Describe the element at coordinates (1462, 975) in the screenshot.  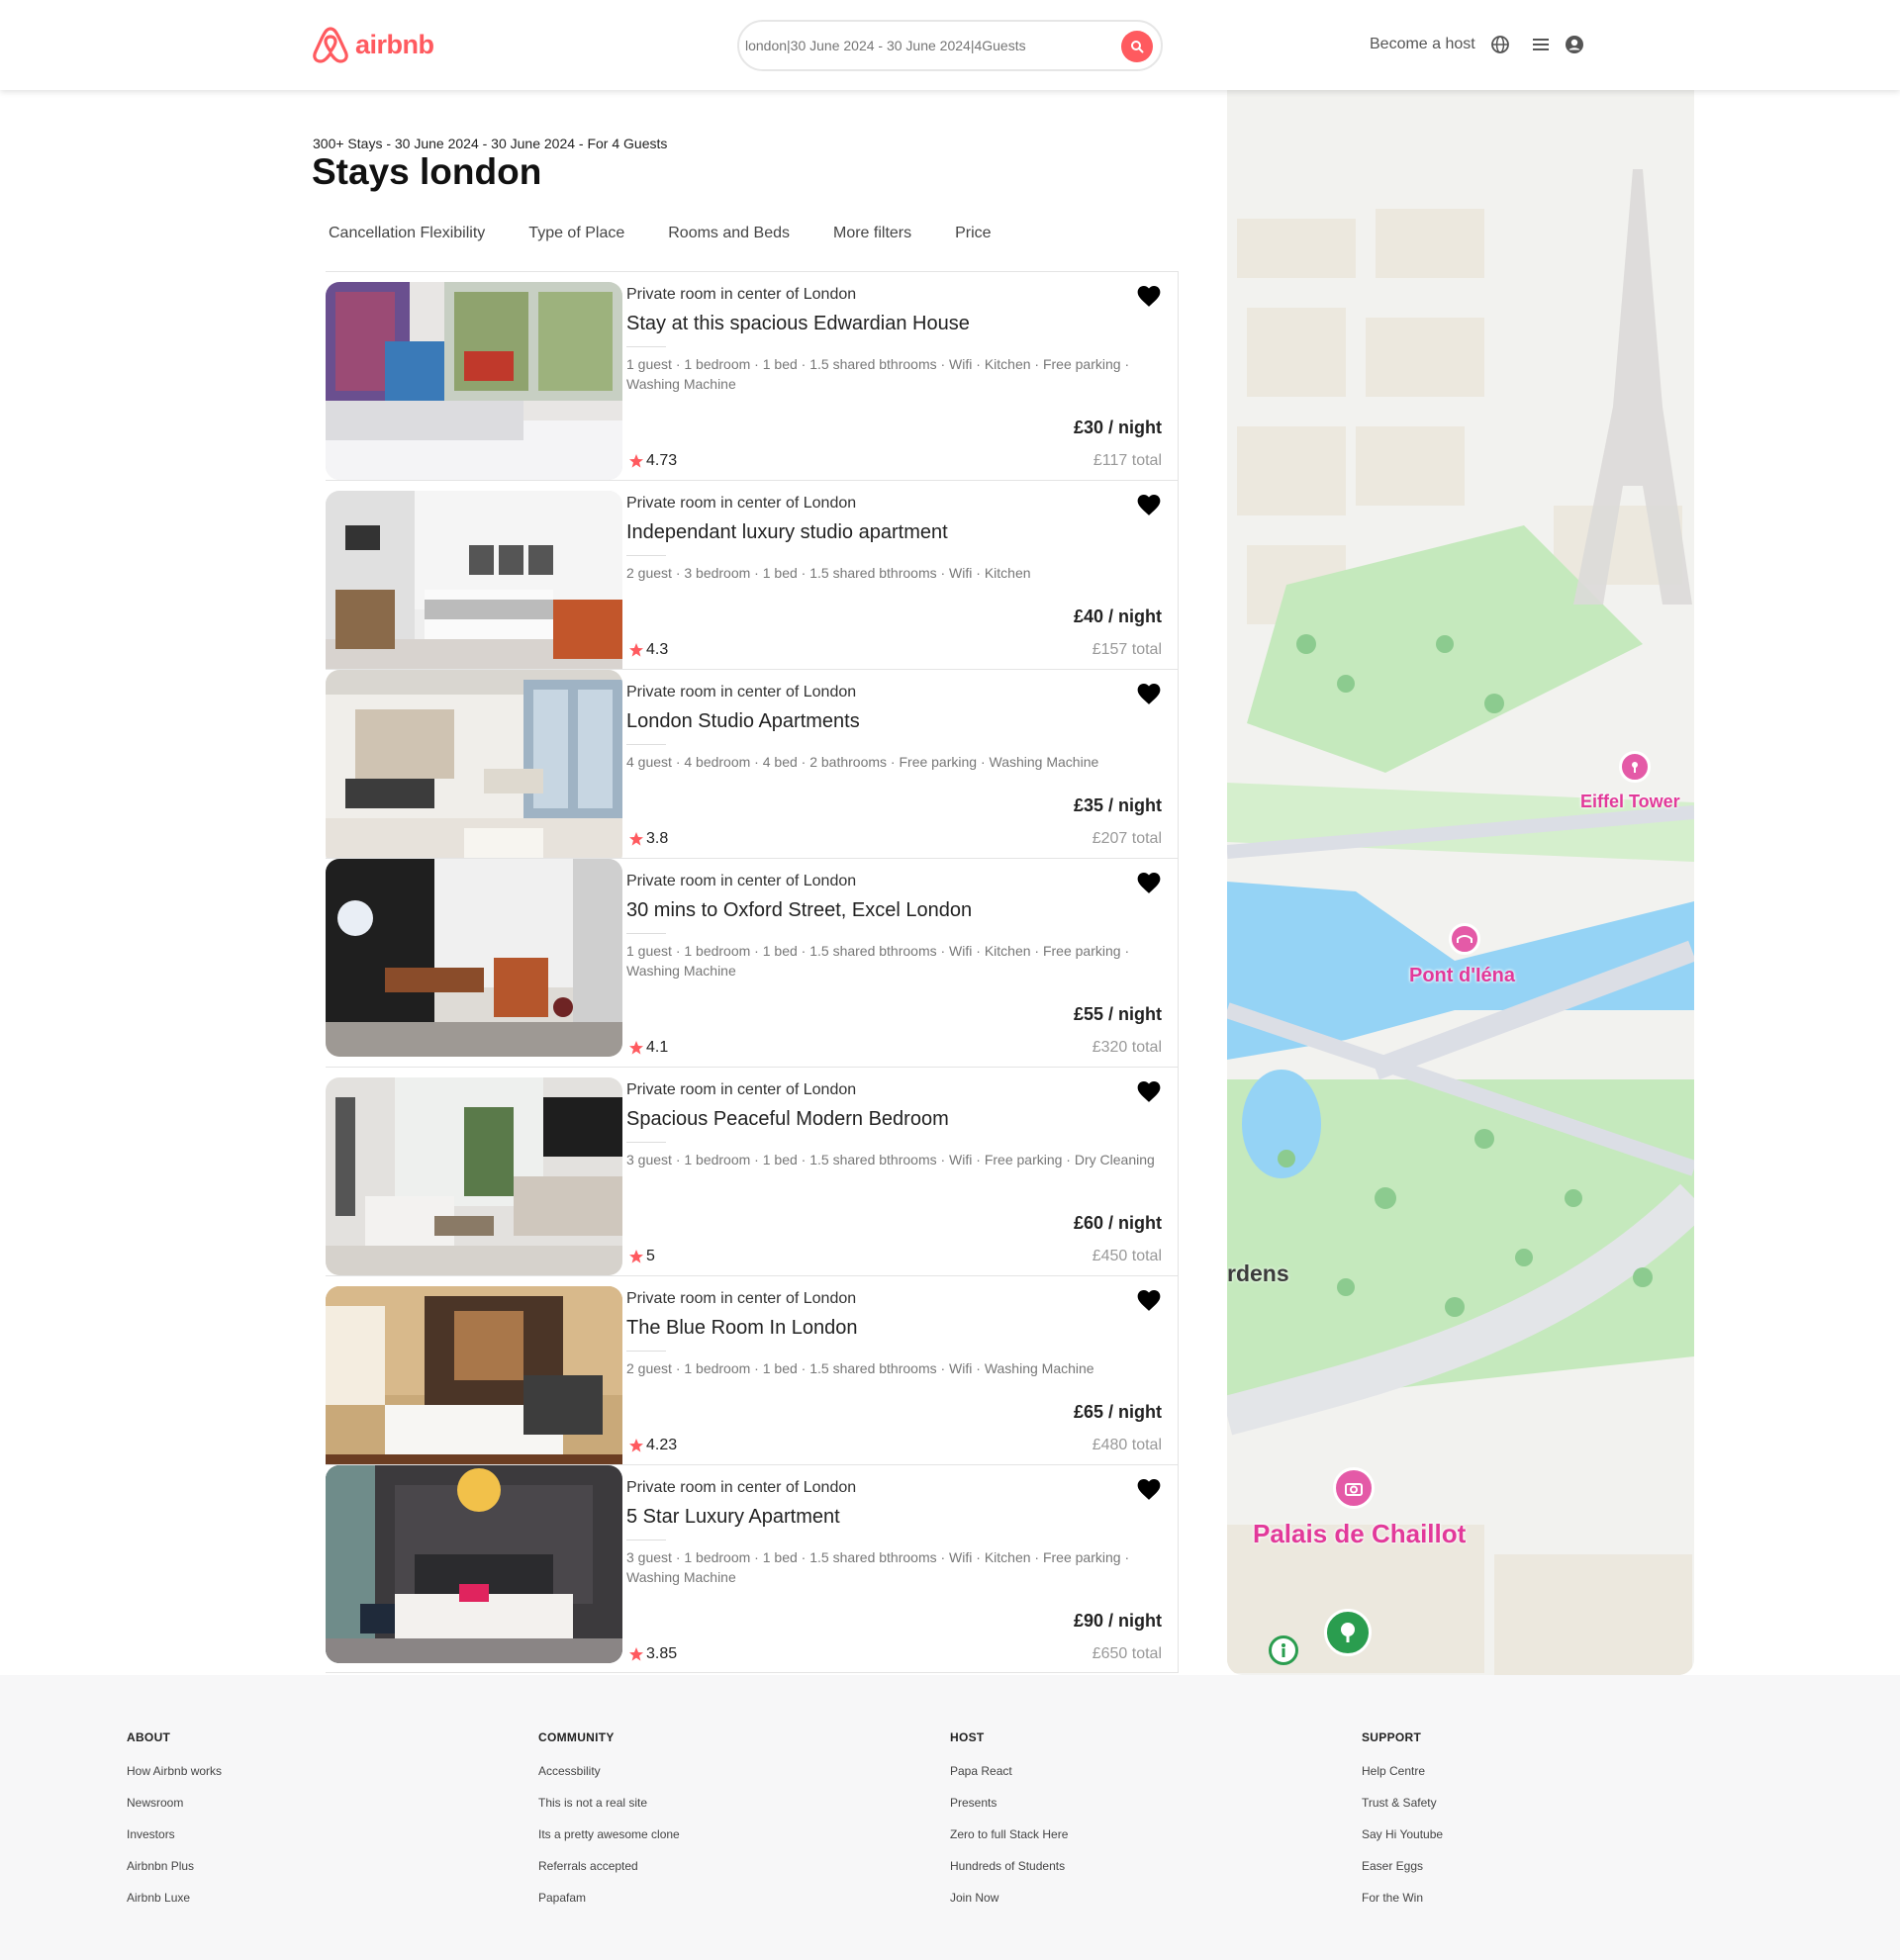
I see `map-label-pont-d-iena: Pont d'Iéna` at that location.